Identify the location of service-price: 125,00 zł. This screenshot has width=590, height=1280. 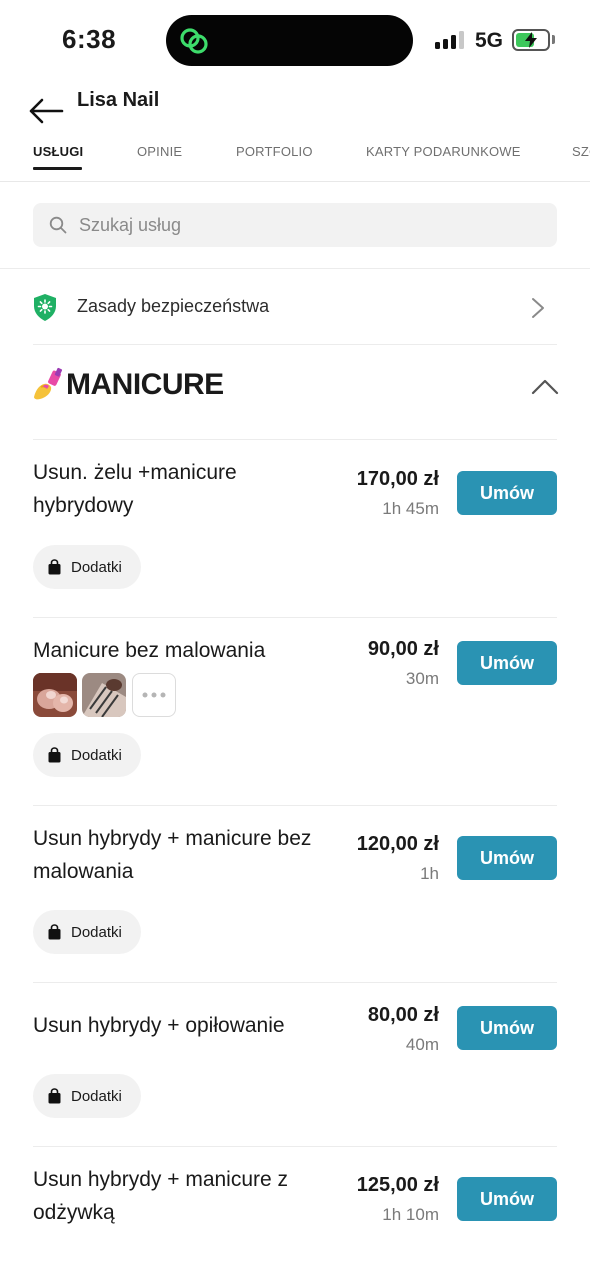
(397, 1185).